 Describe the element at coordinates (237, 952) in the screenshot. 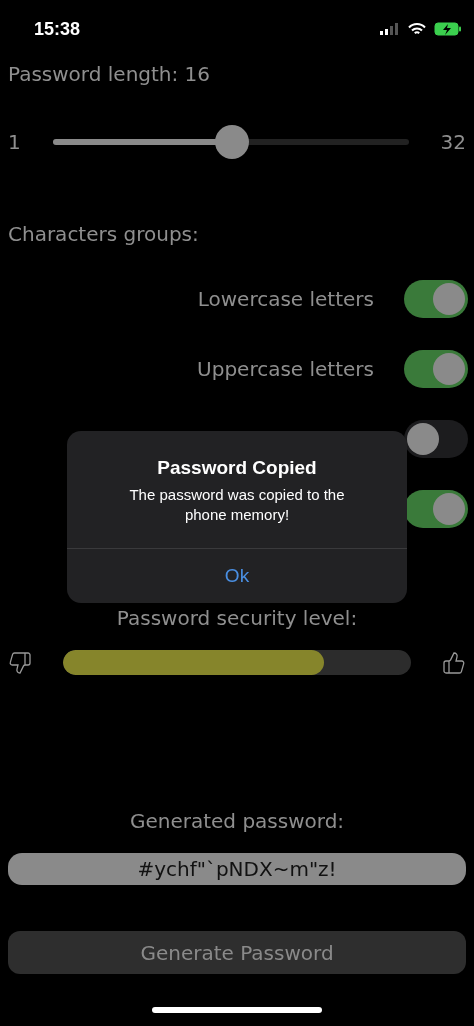

I see `generate-button: Generate Password` at that location.